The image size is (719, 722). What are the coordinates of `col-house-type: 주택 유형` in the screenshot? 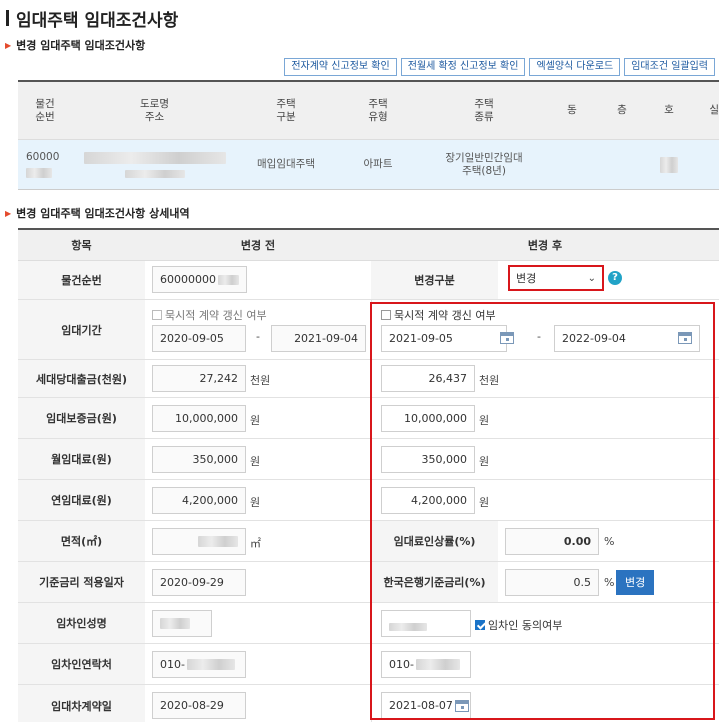 It's located at (378, 110).